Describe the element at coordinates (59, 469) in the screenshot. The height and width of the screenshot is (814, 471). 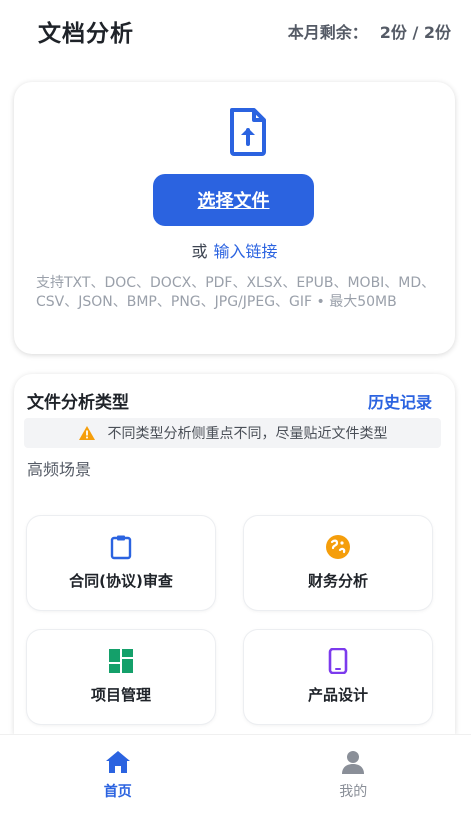
I see `scene-label: 高频场景` at that location.